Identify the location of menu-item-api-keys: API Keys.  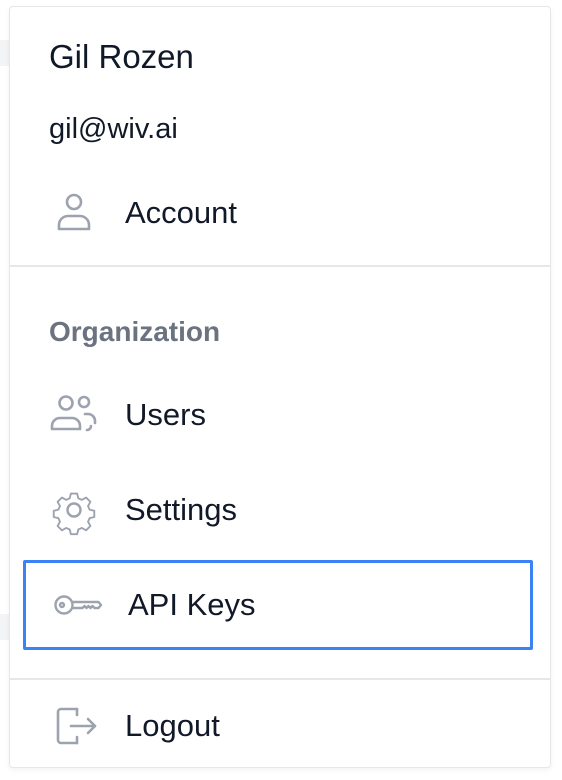
(278, 605).